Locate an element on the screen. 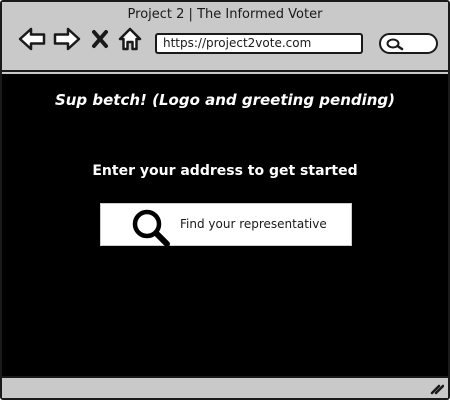 This screenshot has height=400, width=450. find-representative-button: Find your representative is located at coordinates (226, 225).